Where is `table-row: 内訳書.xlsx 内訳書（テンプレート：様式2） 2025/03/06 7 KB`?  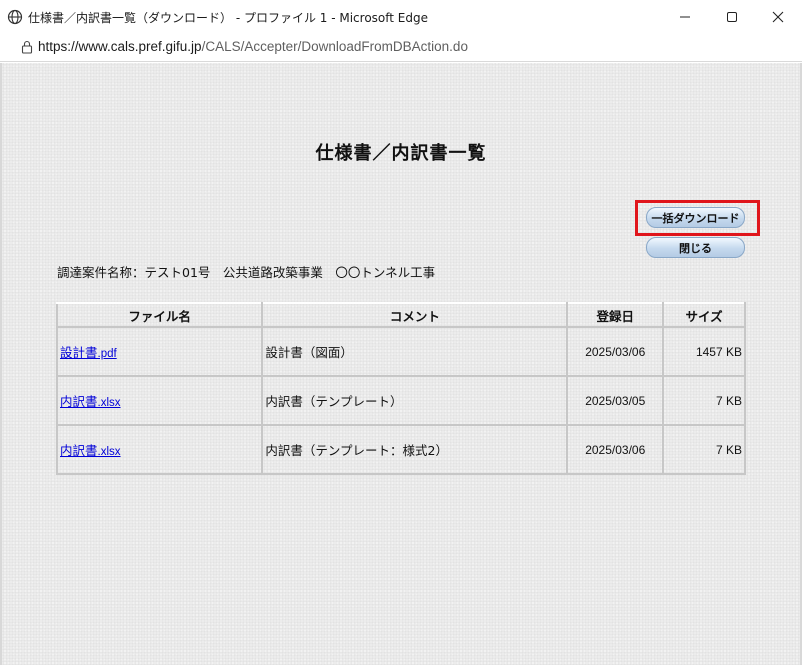
table-row: 内訳書.xlsx 内訳書（テンプレート：様式2） 2025/03/06 7 KB is located at coordinates (400, 449).